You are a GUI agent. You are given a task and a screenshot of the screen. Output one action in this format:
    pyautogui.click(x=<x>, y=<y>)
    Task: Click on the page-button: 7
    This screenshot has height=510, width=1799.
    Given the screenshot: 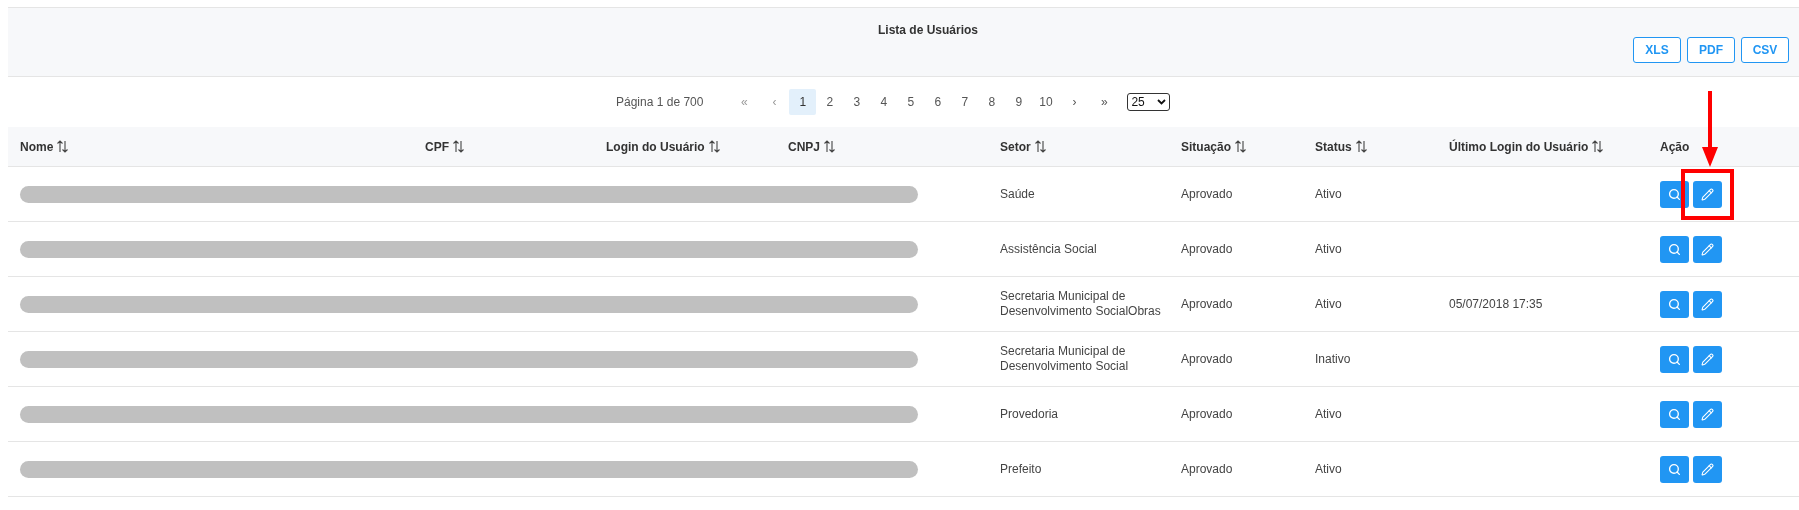 What is the action you would take?
    pyautogui.click(x=965, y=102)
    